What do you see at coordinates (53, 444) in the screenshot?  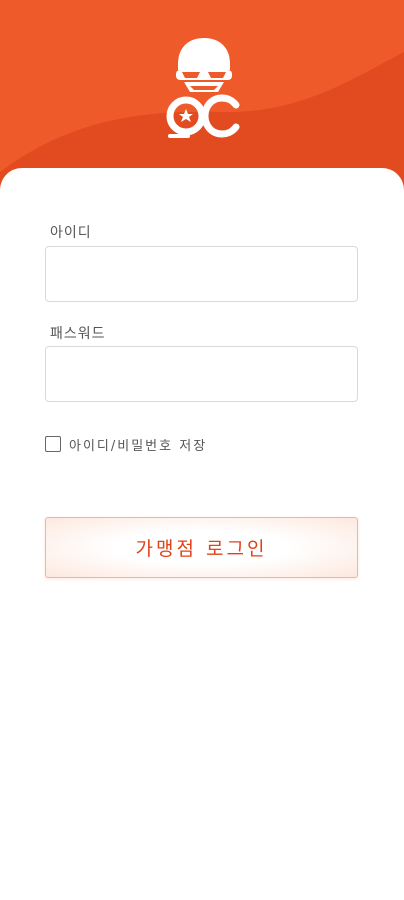 I see `remember-checkbox` at bounding box center [53, 444].